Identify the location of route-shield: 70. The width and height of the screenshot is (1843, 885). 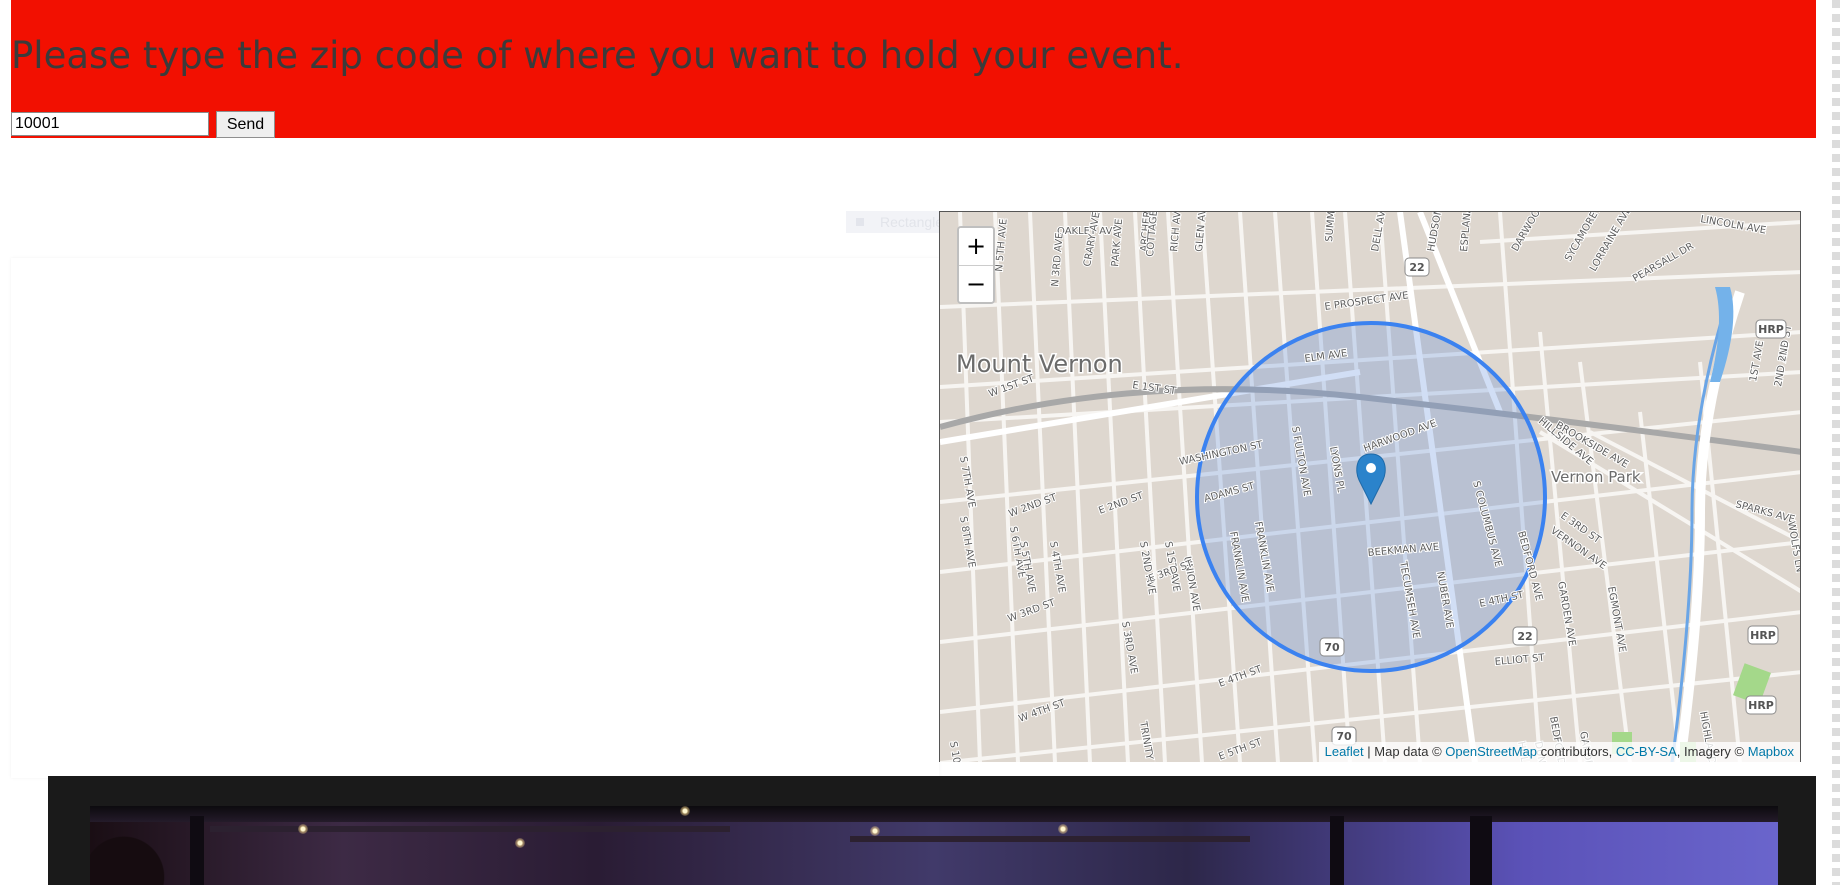
(1332, 647).